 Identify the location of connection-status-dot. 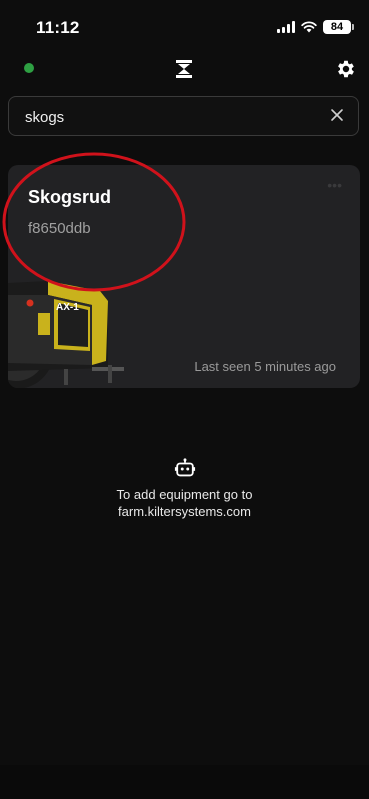
(29, 68).